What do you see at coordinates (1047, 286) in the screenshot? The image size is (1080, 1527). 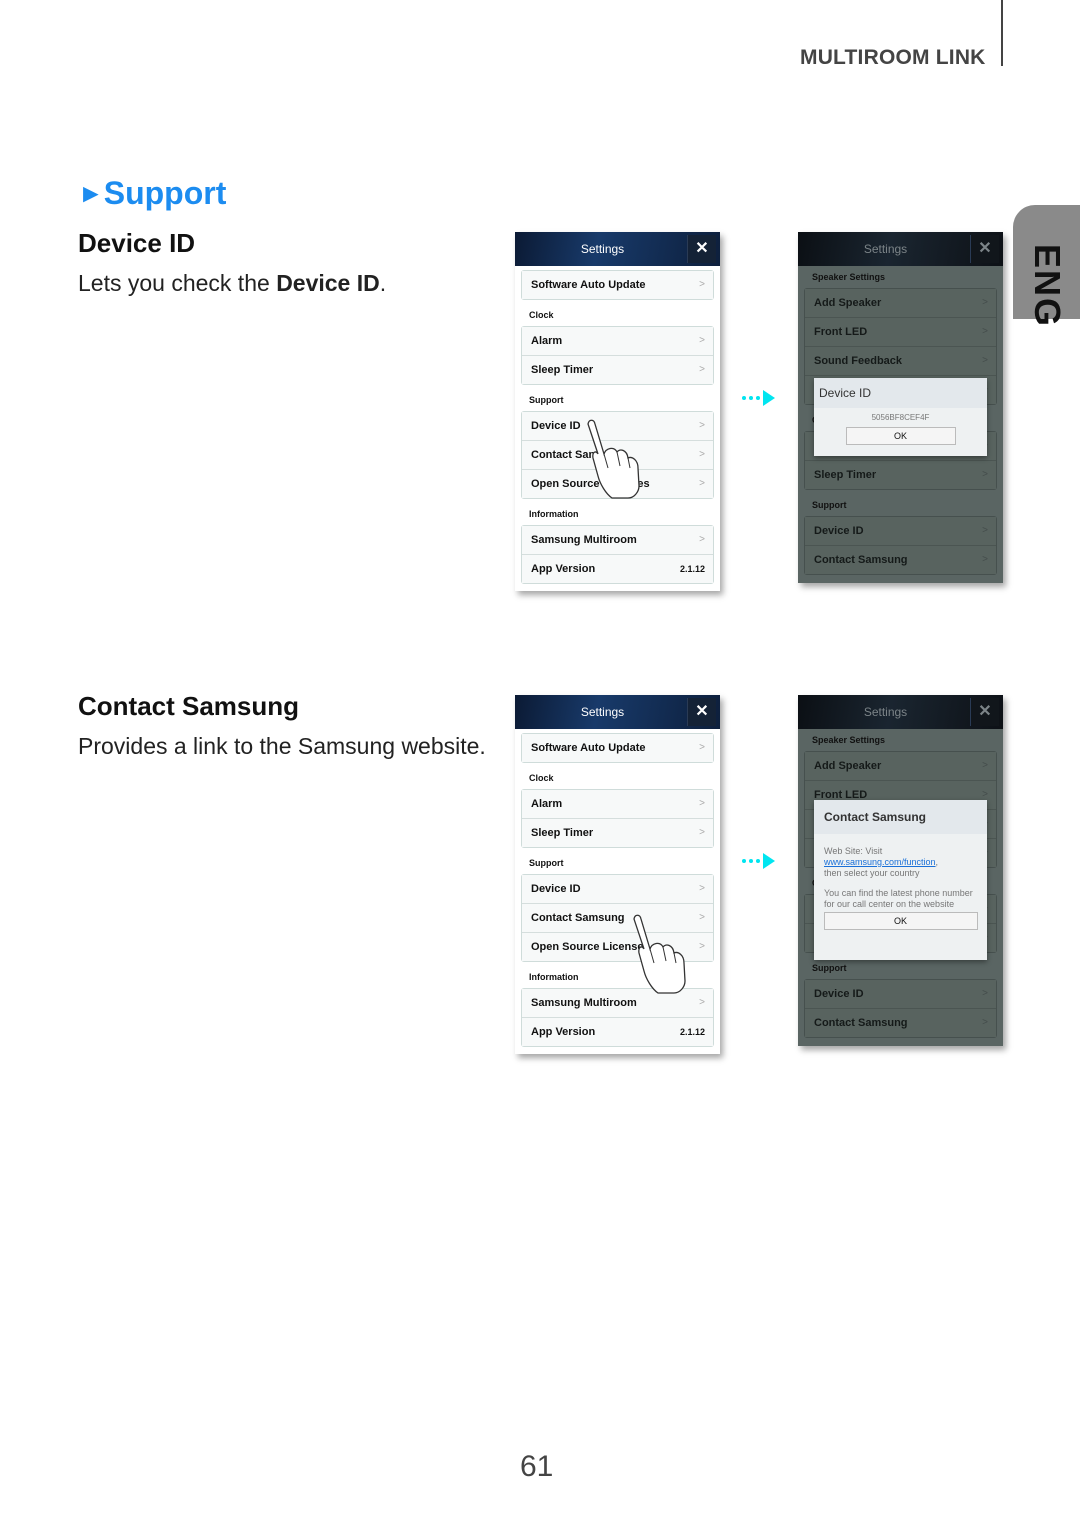 I see `language-tab-label: ENG` at bounding box center [1047, 286].